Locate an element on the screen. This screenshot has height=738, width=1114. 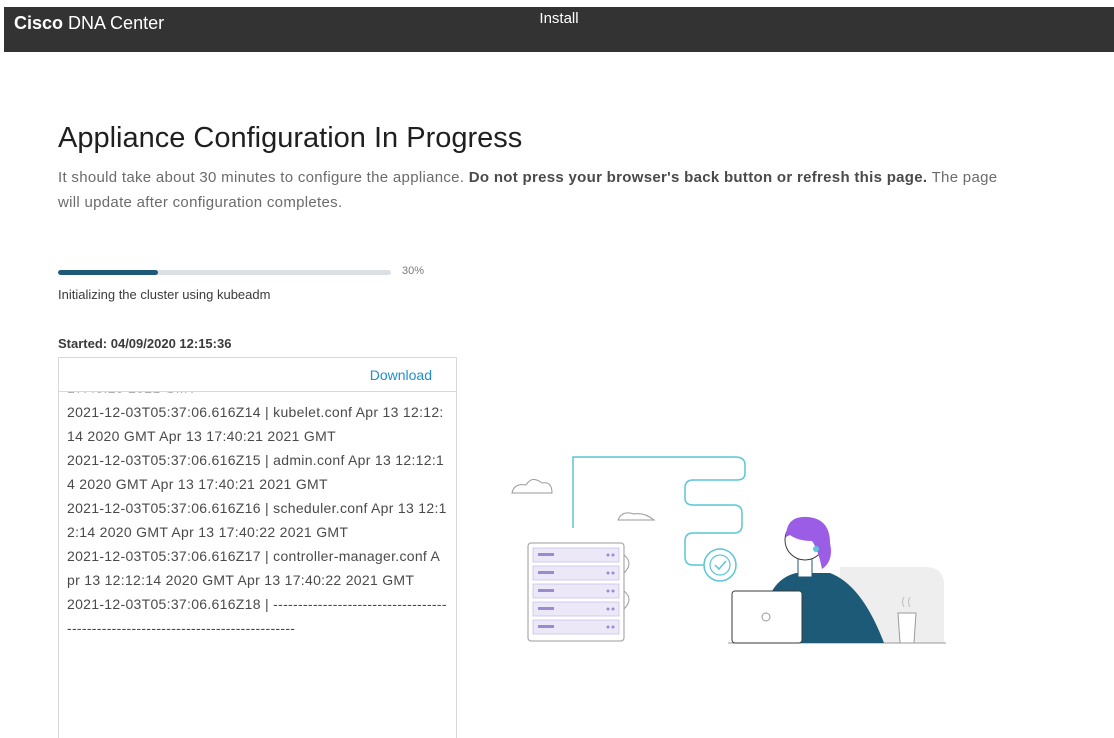
progress-bar is located at coordinates (224, 272).